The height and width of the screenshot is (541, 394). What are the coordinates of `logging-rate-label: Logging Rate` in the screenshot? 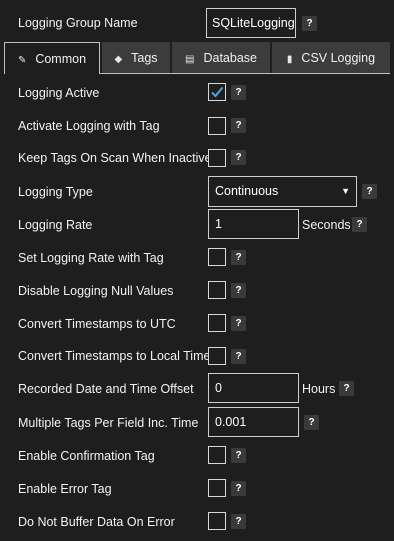 It's located at (55, 225).